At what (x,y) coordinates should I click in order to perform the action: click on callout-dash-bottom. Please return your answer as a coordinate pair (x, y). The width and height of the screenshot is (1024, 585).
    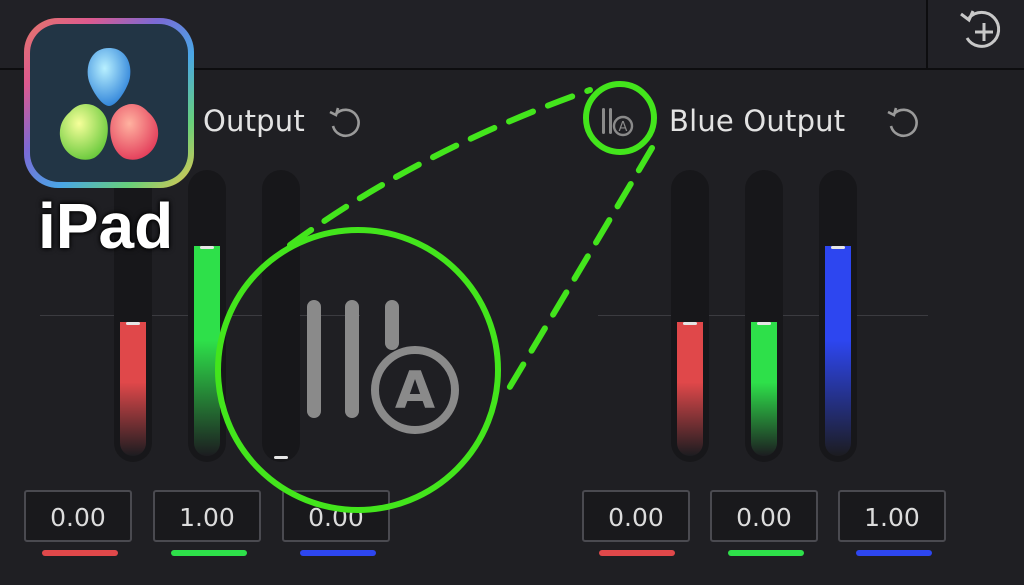
    Looking at the image, I should click on (578, 271).